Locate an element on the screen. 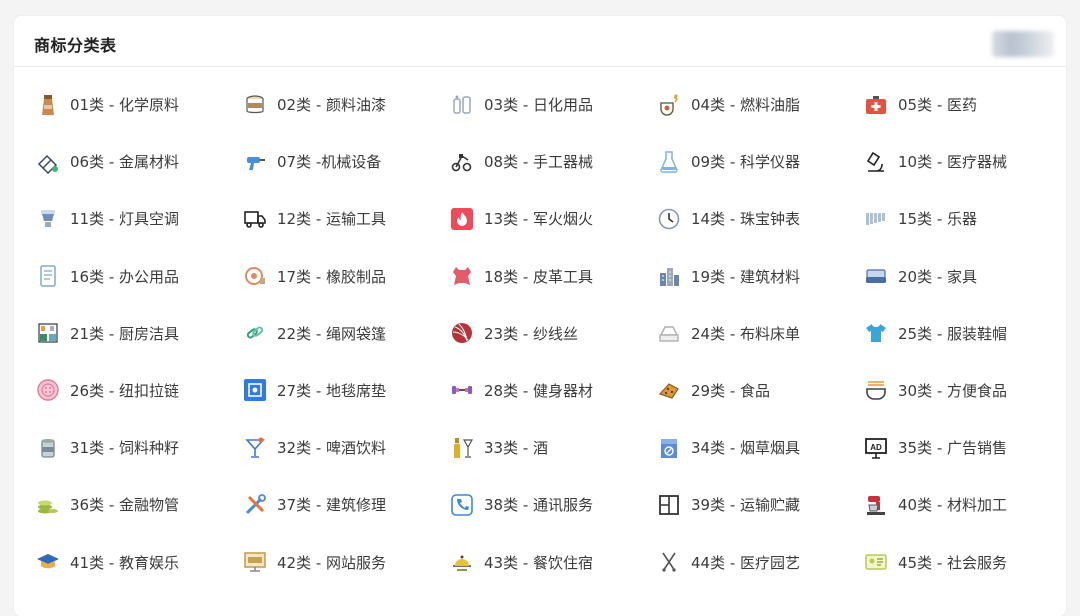 Image resolution: width=1080 pixels, height=616 pixels. category-item: 05类 - 医药 is located at coordinates (959, 104).